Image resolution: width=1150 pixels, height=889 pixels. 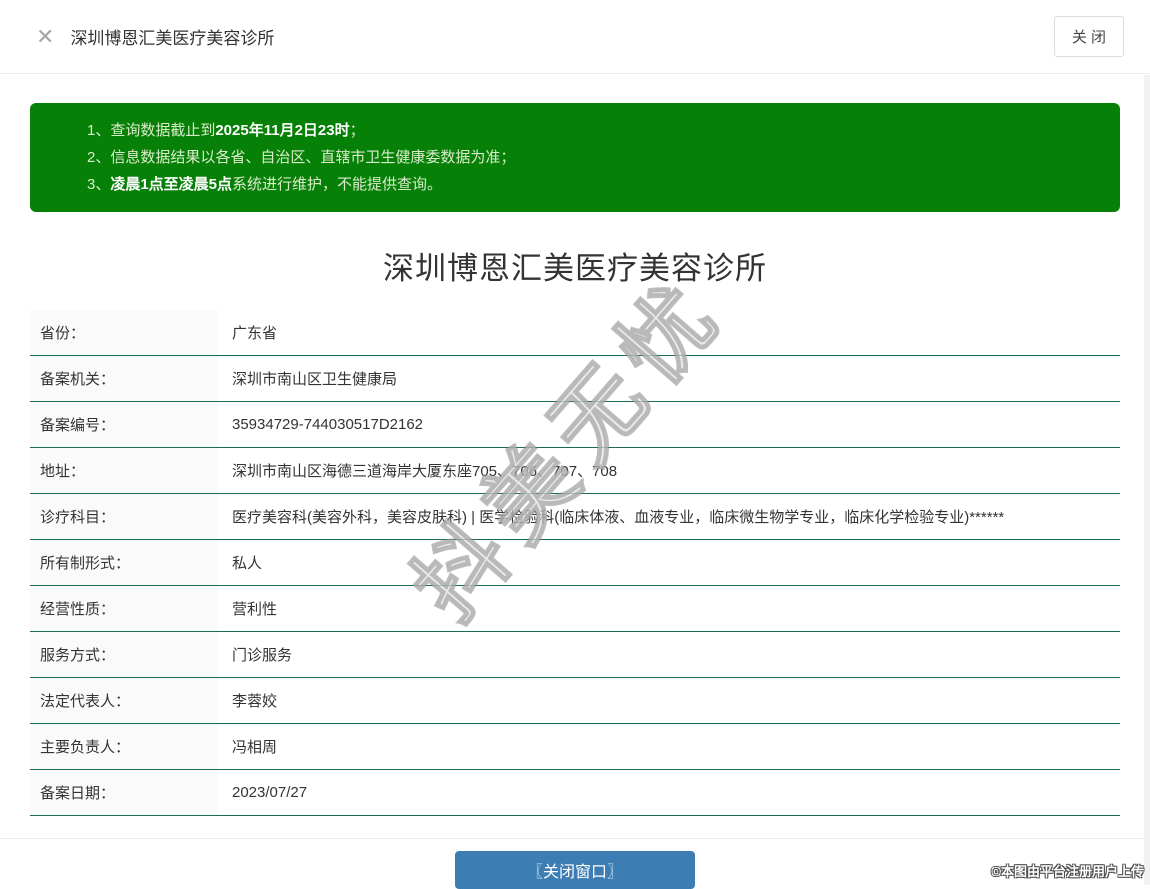 What do you see at coordinates (172, 38) in the screenshot?
I see `window-title: 深圳博恩汇美医疗美容诊所` at bounding box center [172, 38].